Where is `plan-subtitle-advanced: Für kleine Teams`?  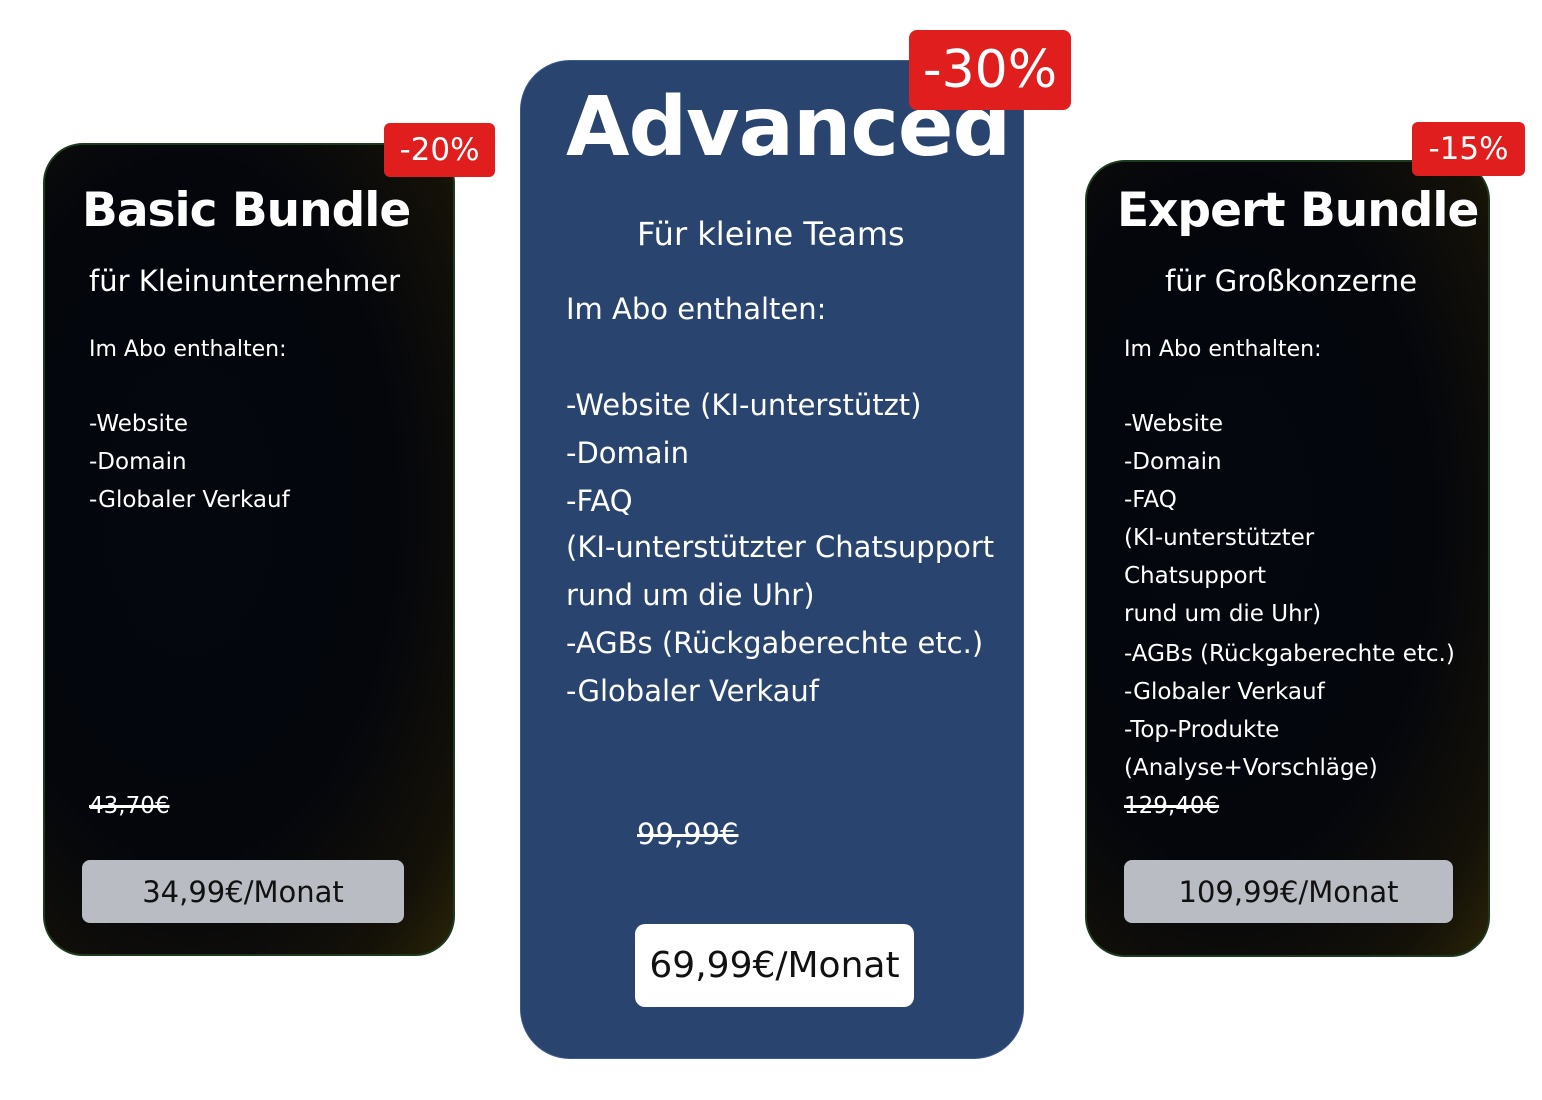 plan-subtitle-advanced: Für kleine Teams is located at coordinates (771, 234).